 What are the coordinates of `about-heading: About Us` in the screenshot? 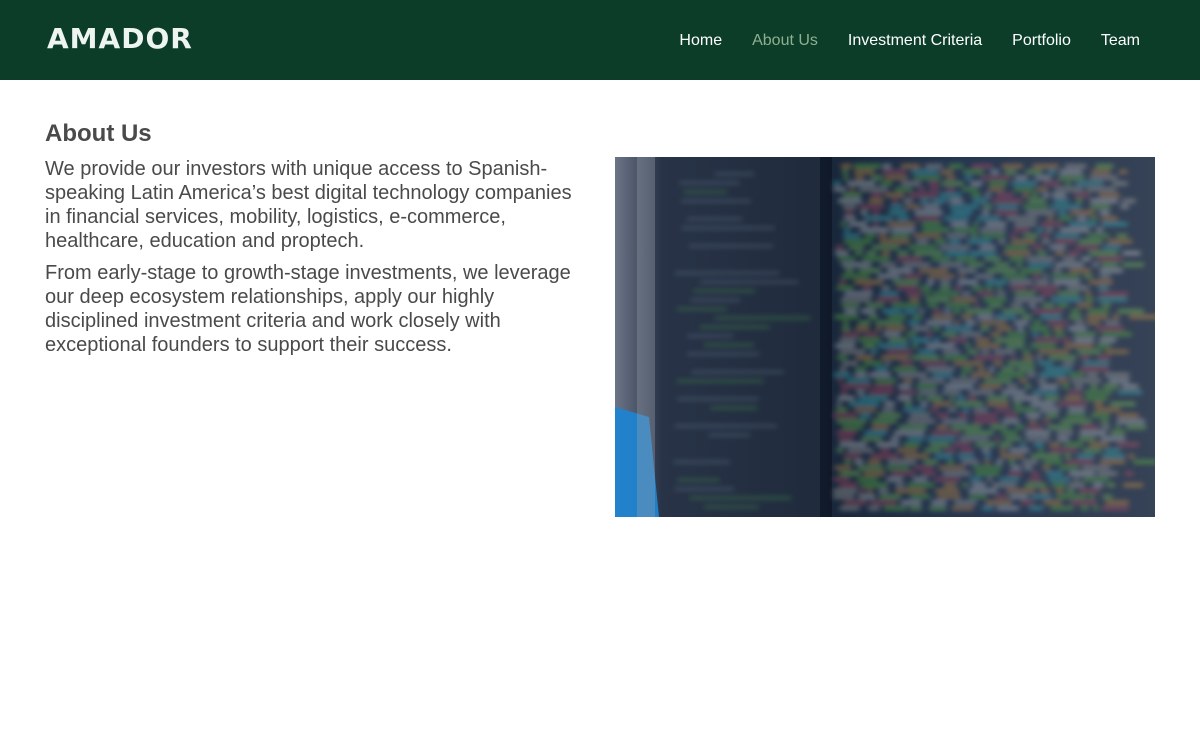 It's located at (98, 133).